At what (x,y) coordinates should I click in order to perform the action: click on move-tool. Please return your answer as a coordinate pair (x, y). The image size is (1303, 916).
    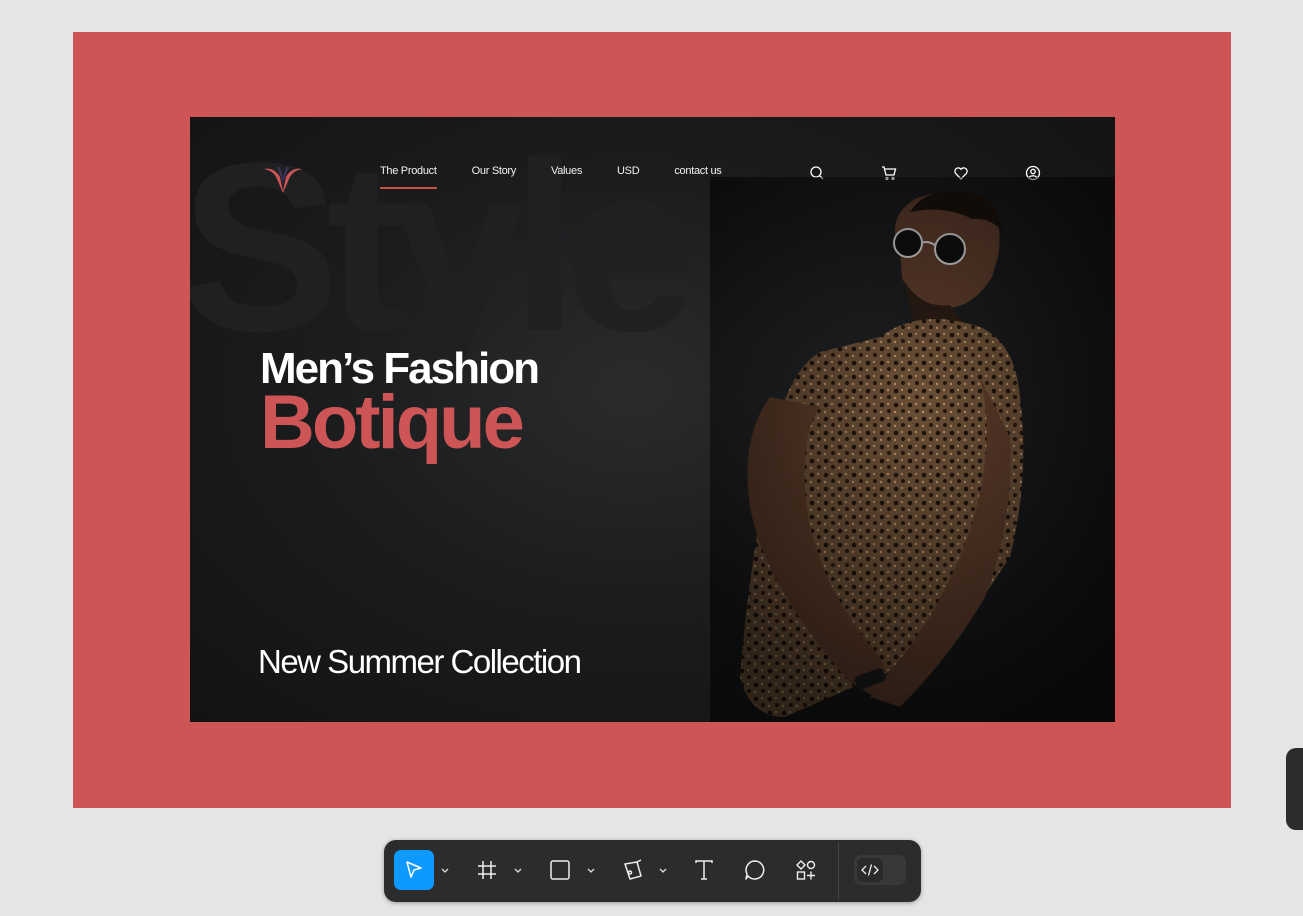
    Looking at the image, I should click on (414, 870).